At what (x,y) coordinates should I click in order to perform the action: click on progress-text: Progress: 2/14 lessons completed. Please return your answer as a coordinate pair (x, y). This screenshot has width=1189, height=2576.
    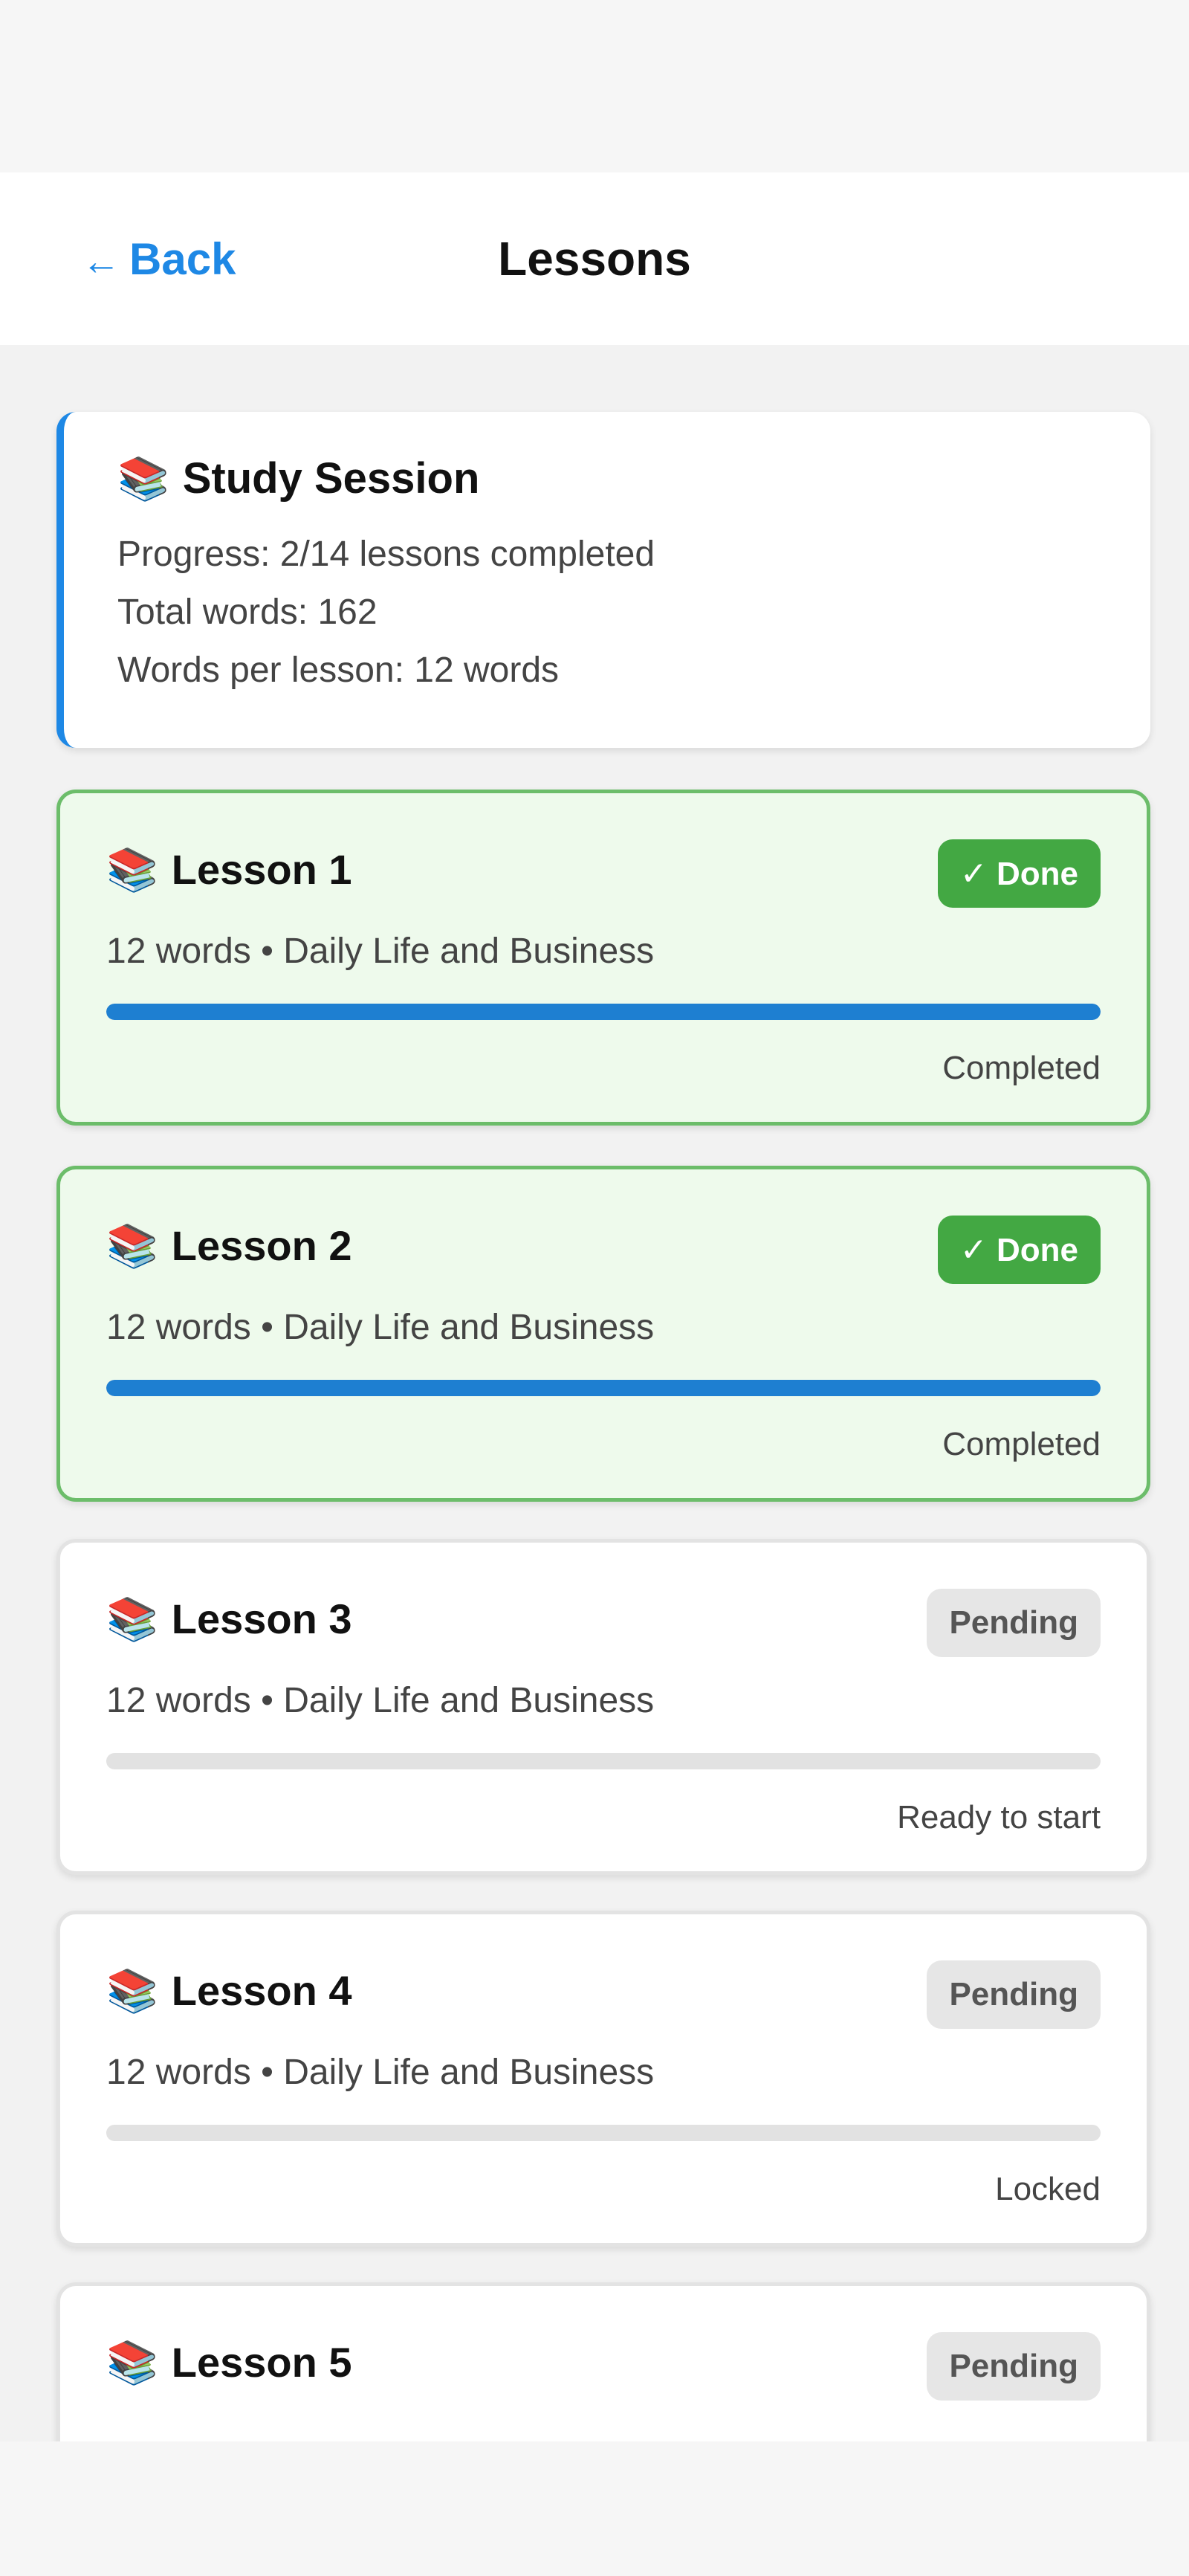
    Looking at the image, I should click on (386, 554).